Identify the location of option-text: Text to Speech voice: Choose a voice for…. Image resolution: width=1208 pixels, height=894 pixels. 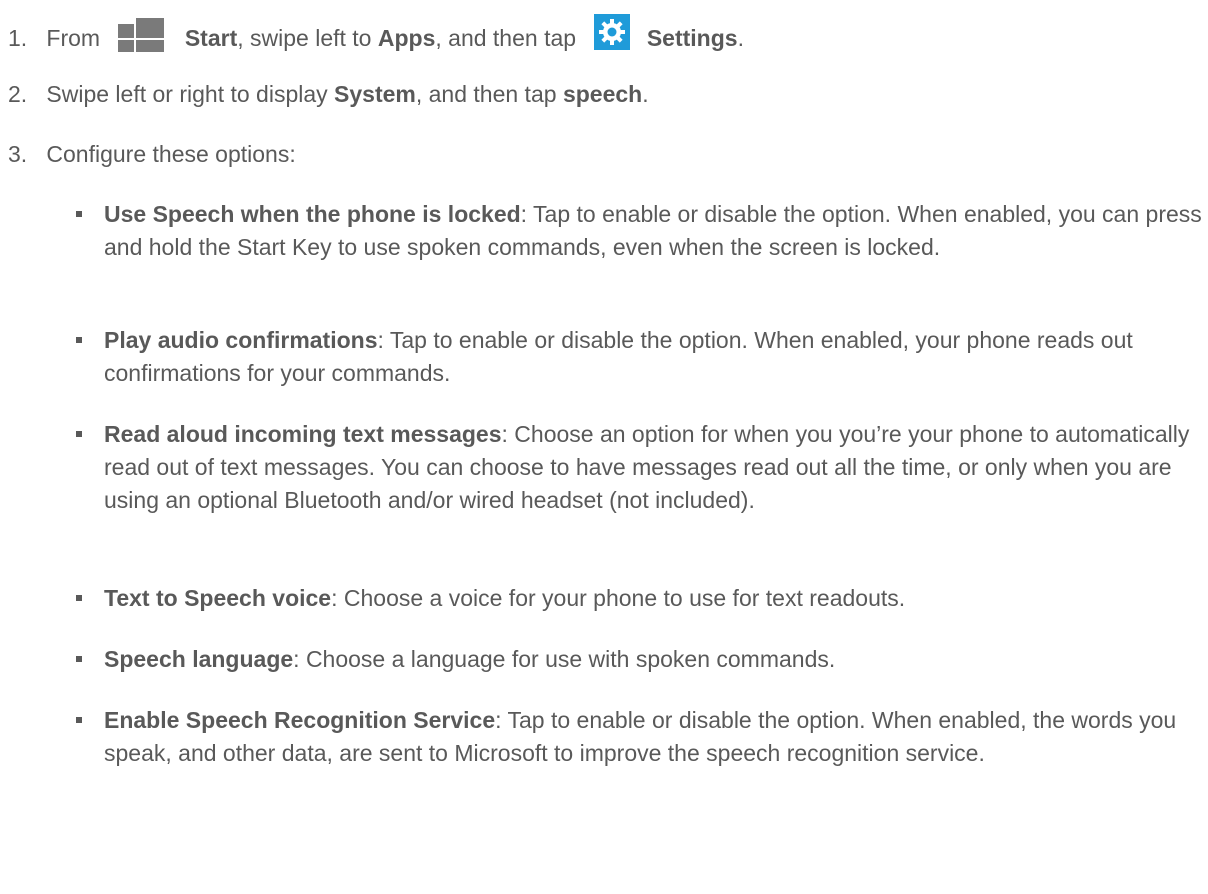
(653, 598).